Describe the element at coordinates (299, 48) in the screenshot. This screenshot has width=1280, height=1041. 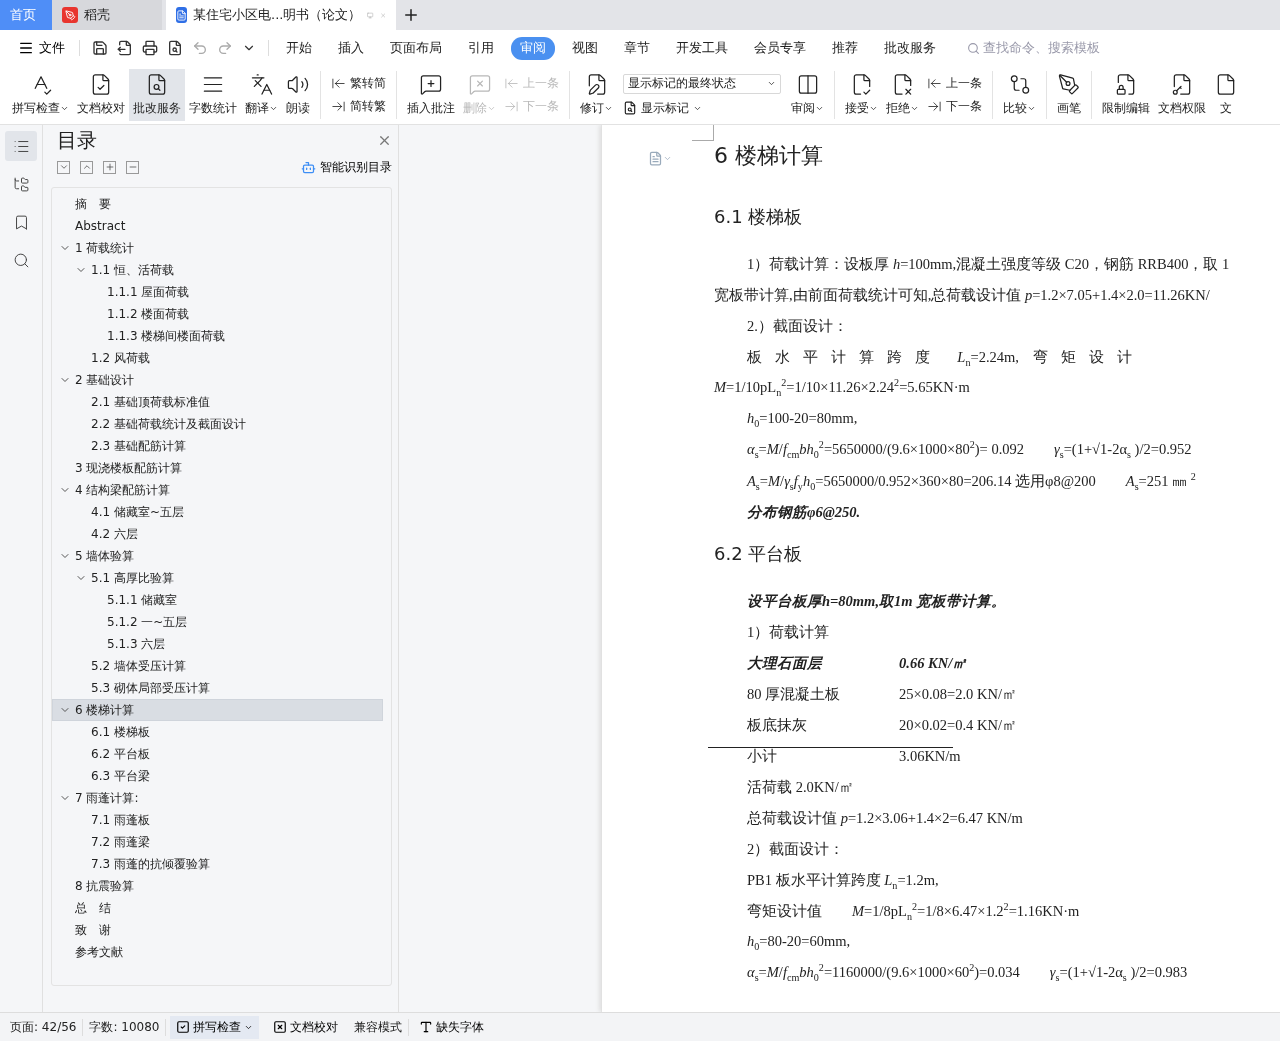
I see `menu-tab: 开始` at that location.